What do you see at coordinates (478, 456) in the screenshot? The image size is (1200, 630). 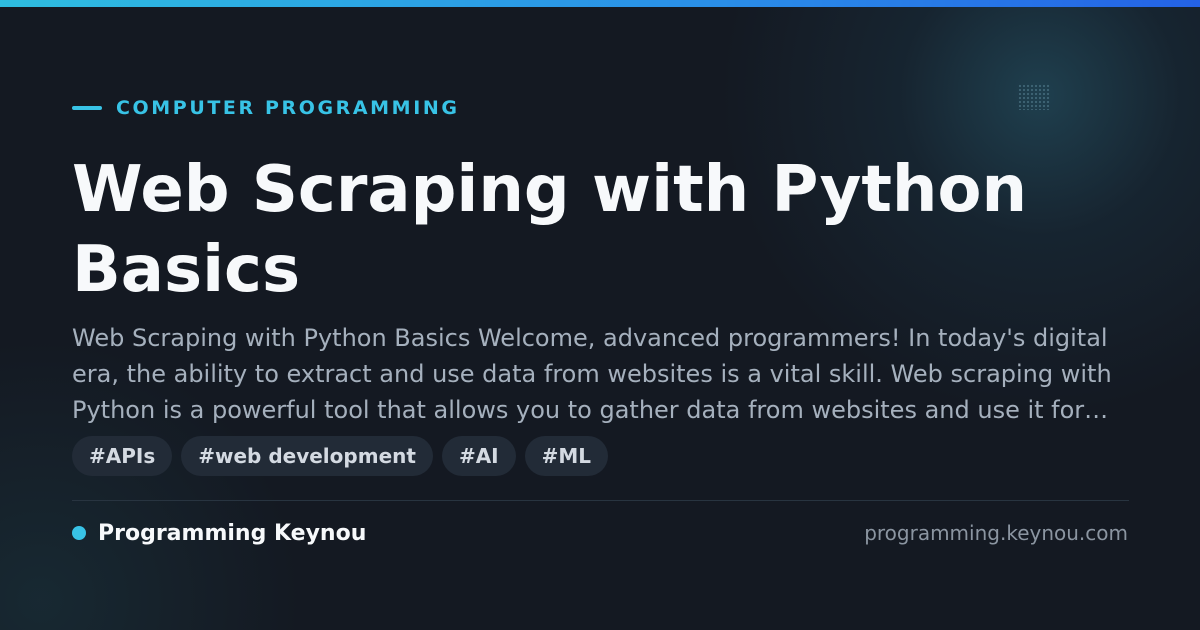 I see `tag-ai: #AI` at bounding box center [478, 456].